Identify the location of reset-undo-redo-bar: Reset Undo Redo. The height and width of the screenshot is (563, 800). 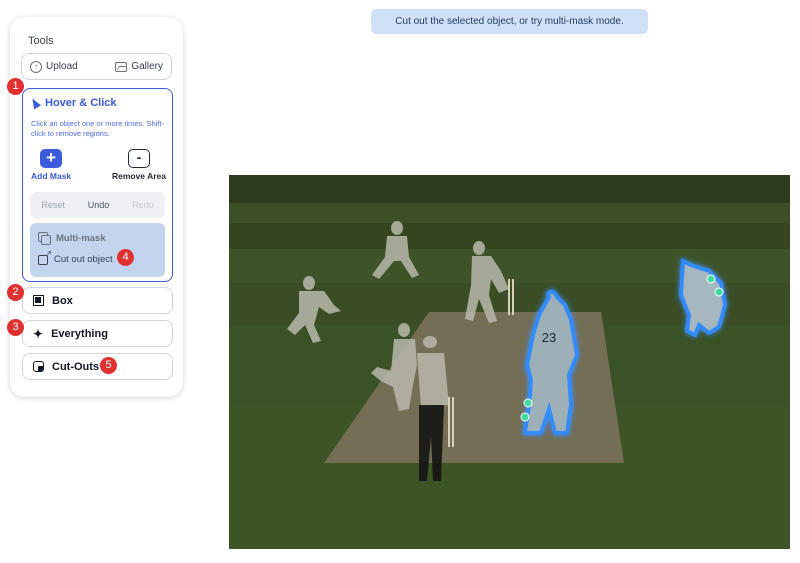
(97, 205).